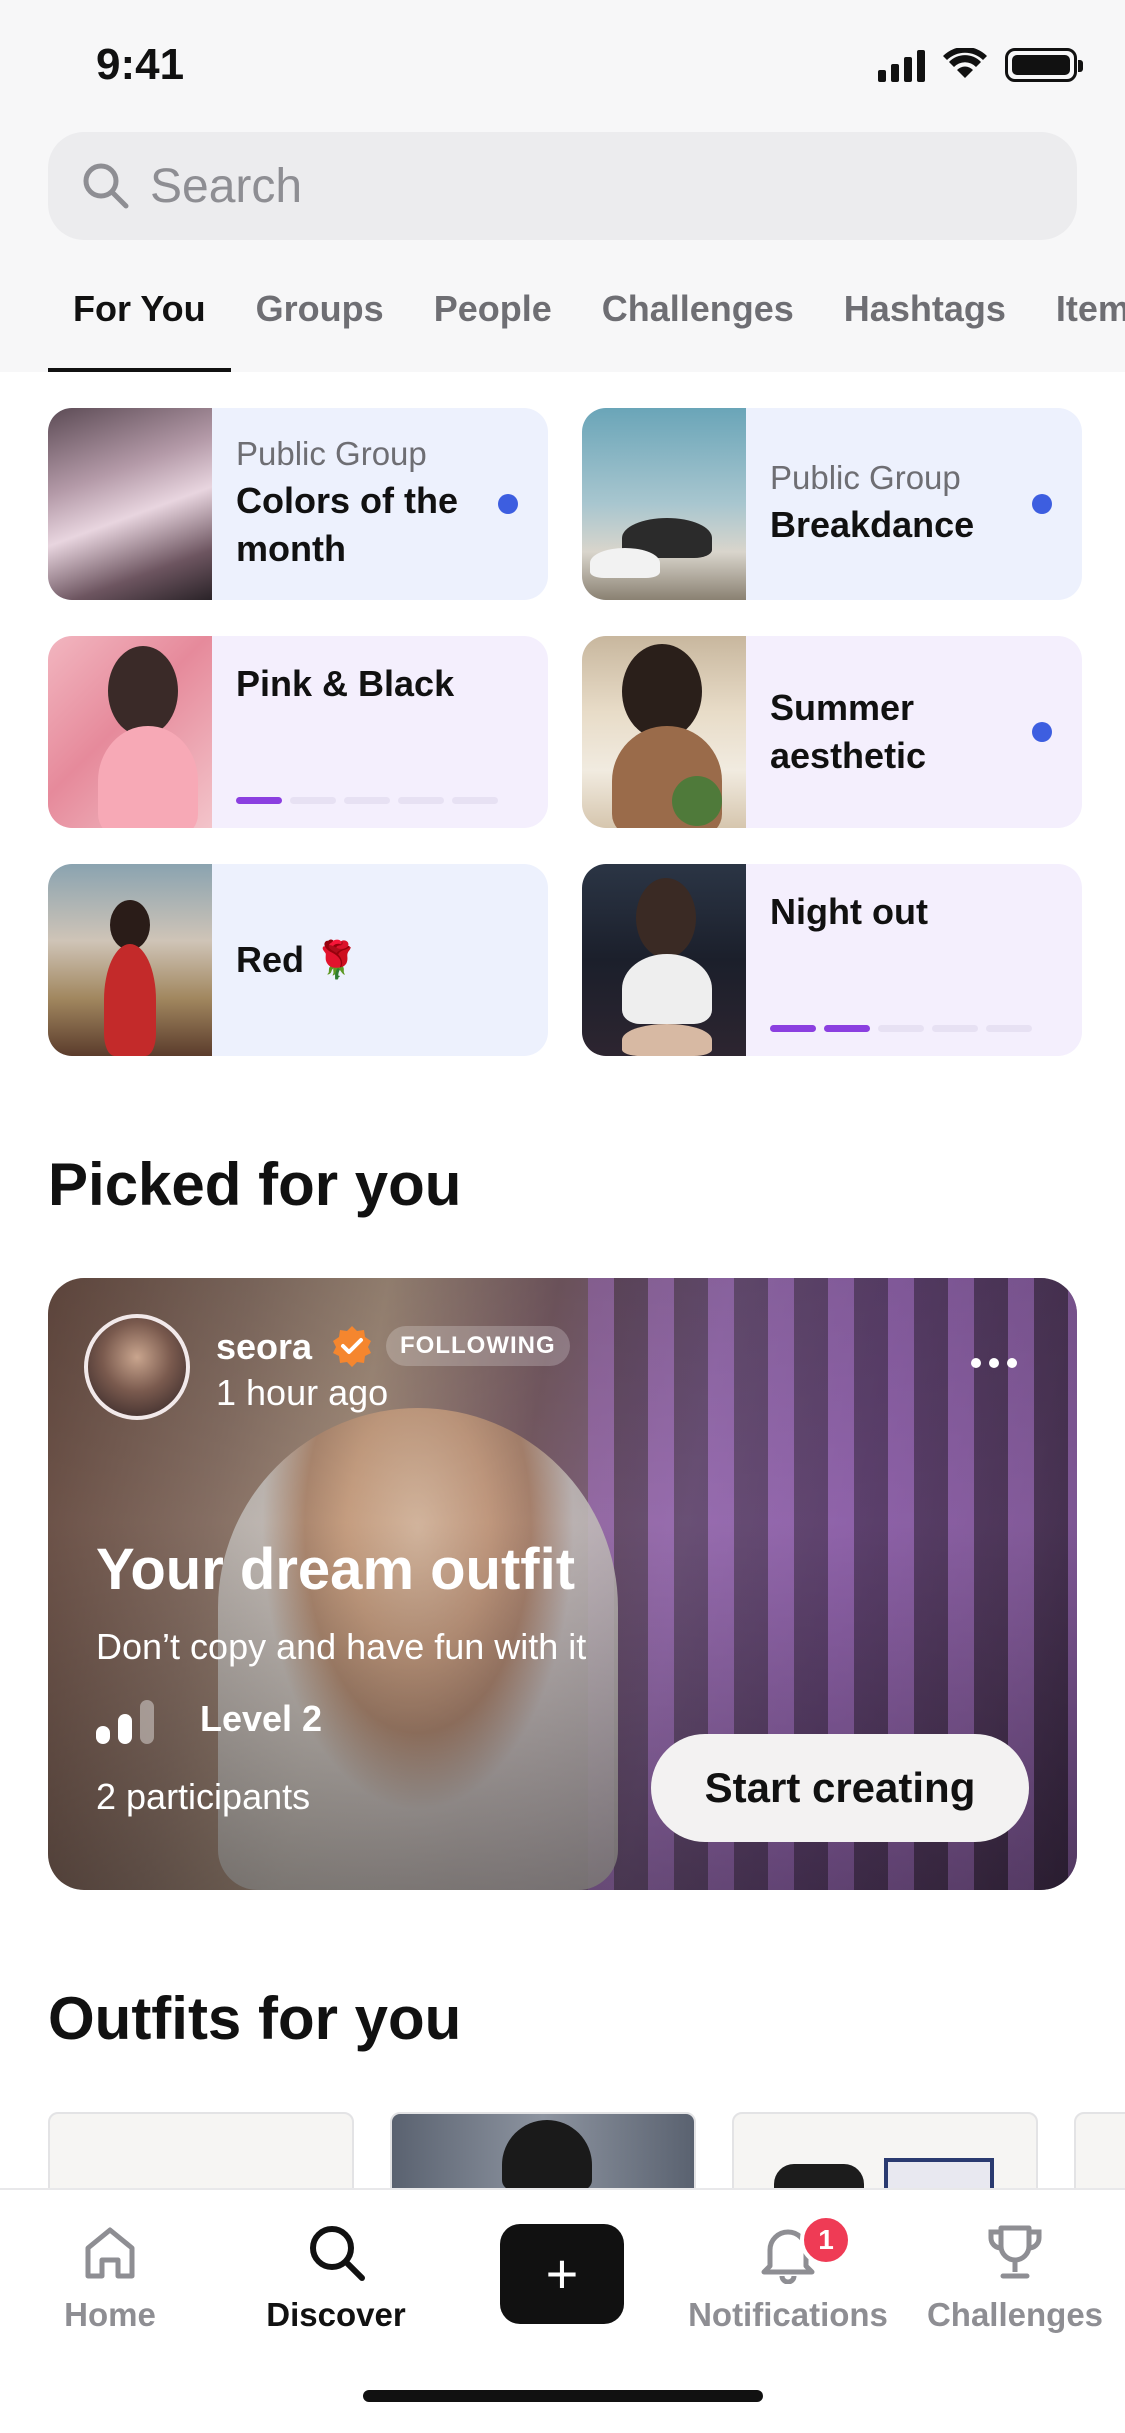 The width and height of the screenshot is (1125, 2433). What do you see at coordinates (848, 731) in the screenshot?
I see `group-name: Summer aesthetic` at bounding box center [848, 731].